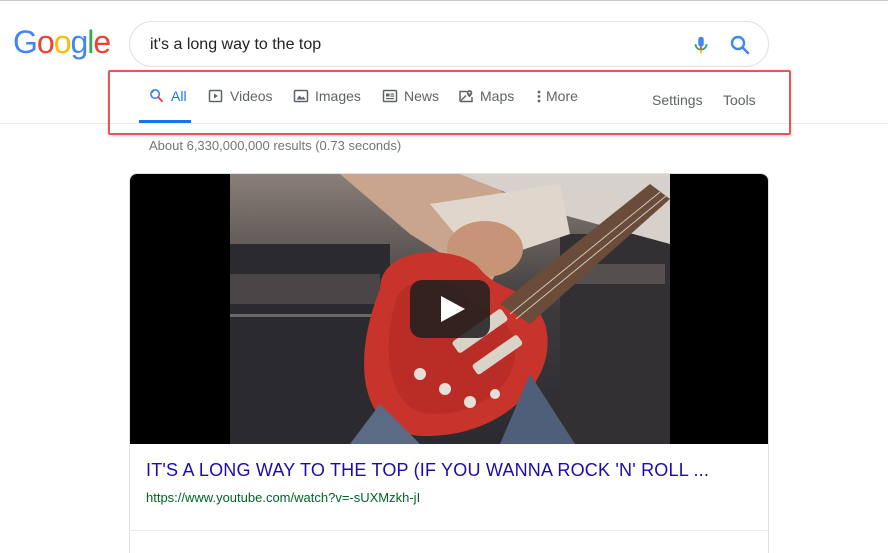 The height and width of the screenshot is (553, 888). What do you see at coordinates (102, 42) in the screenshot?
I see `logo-letter: e` at bounding box center [102, 42].